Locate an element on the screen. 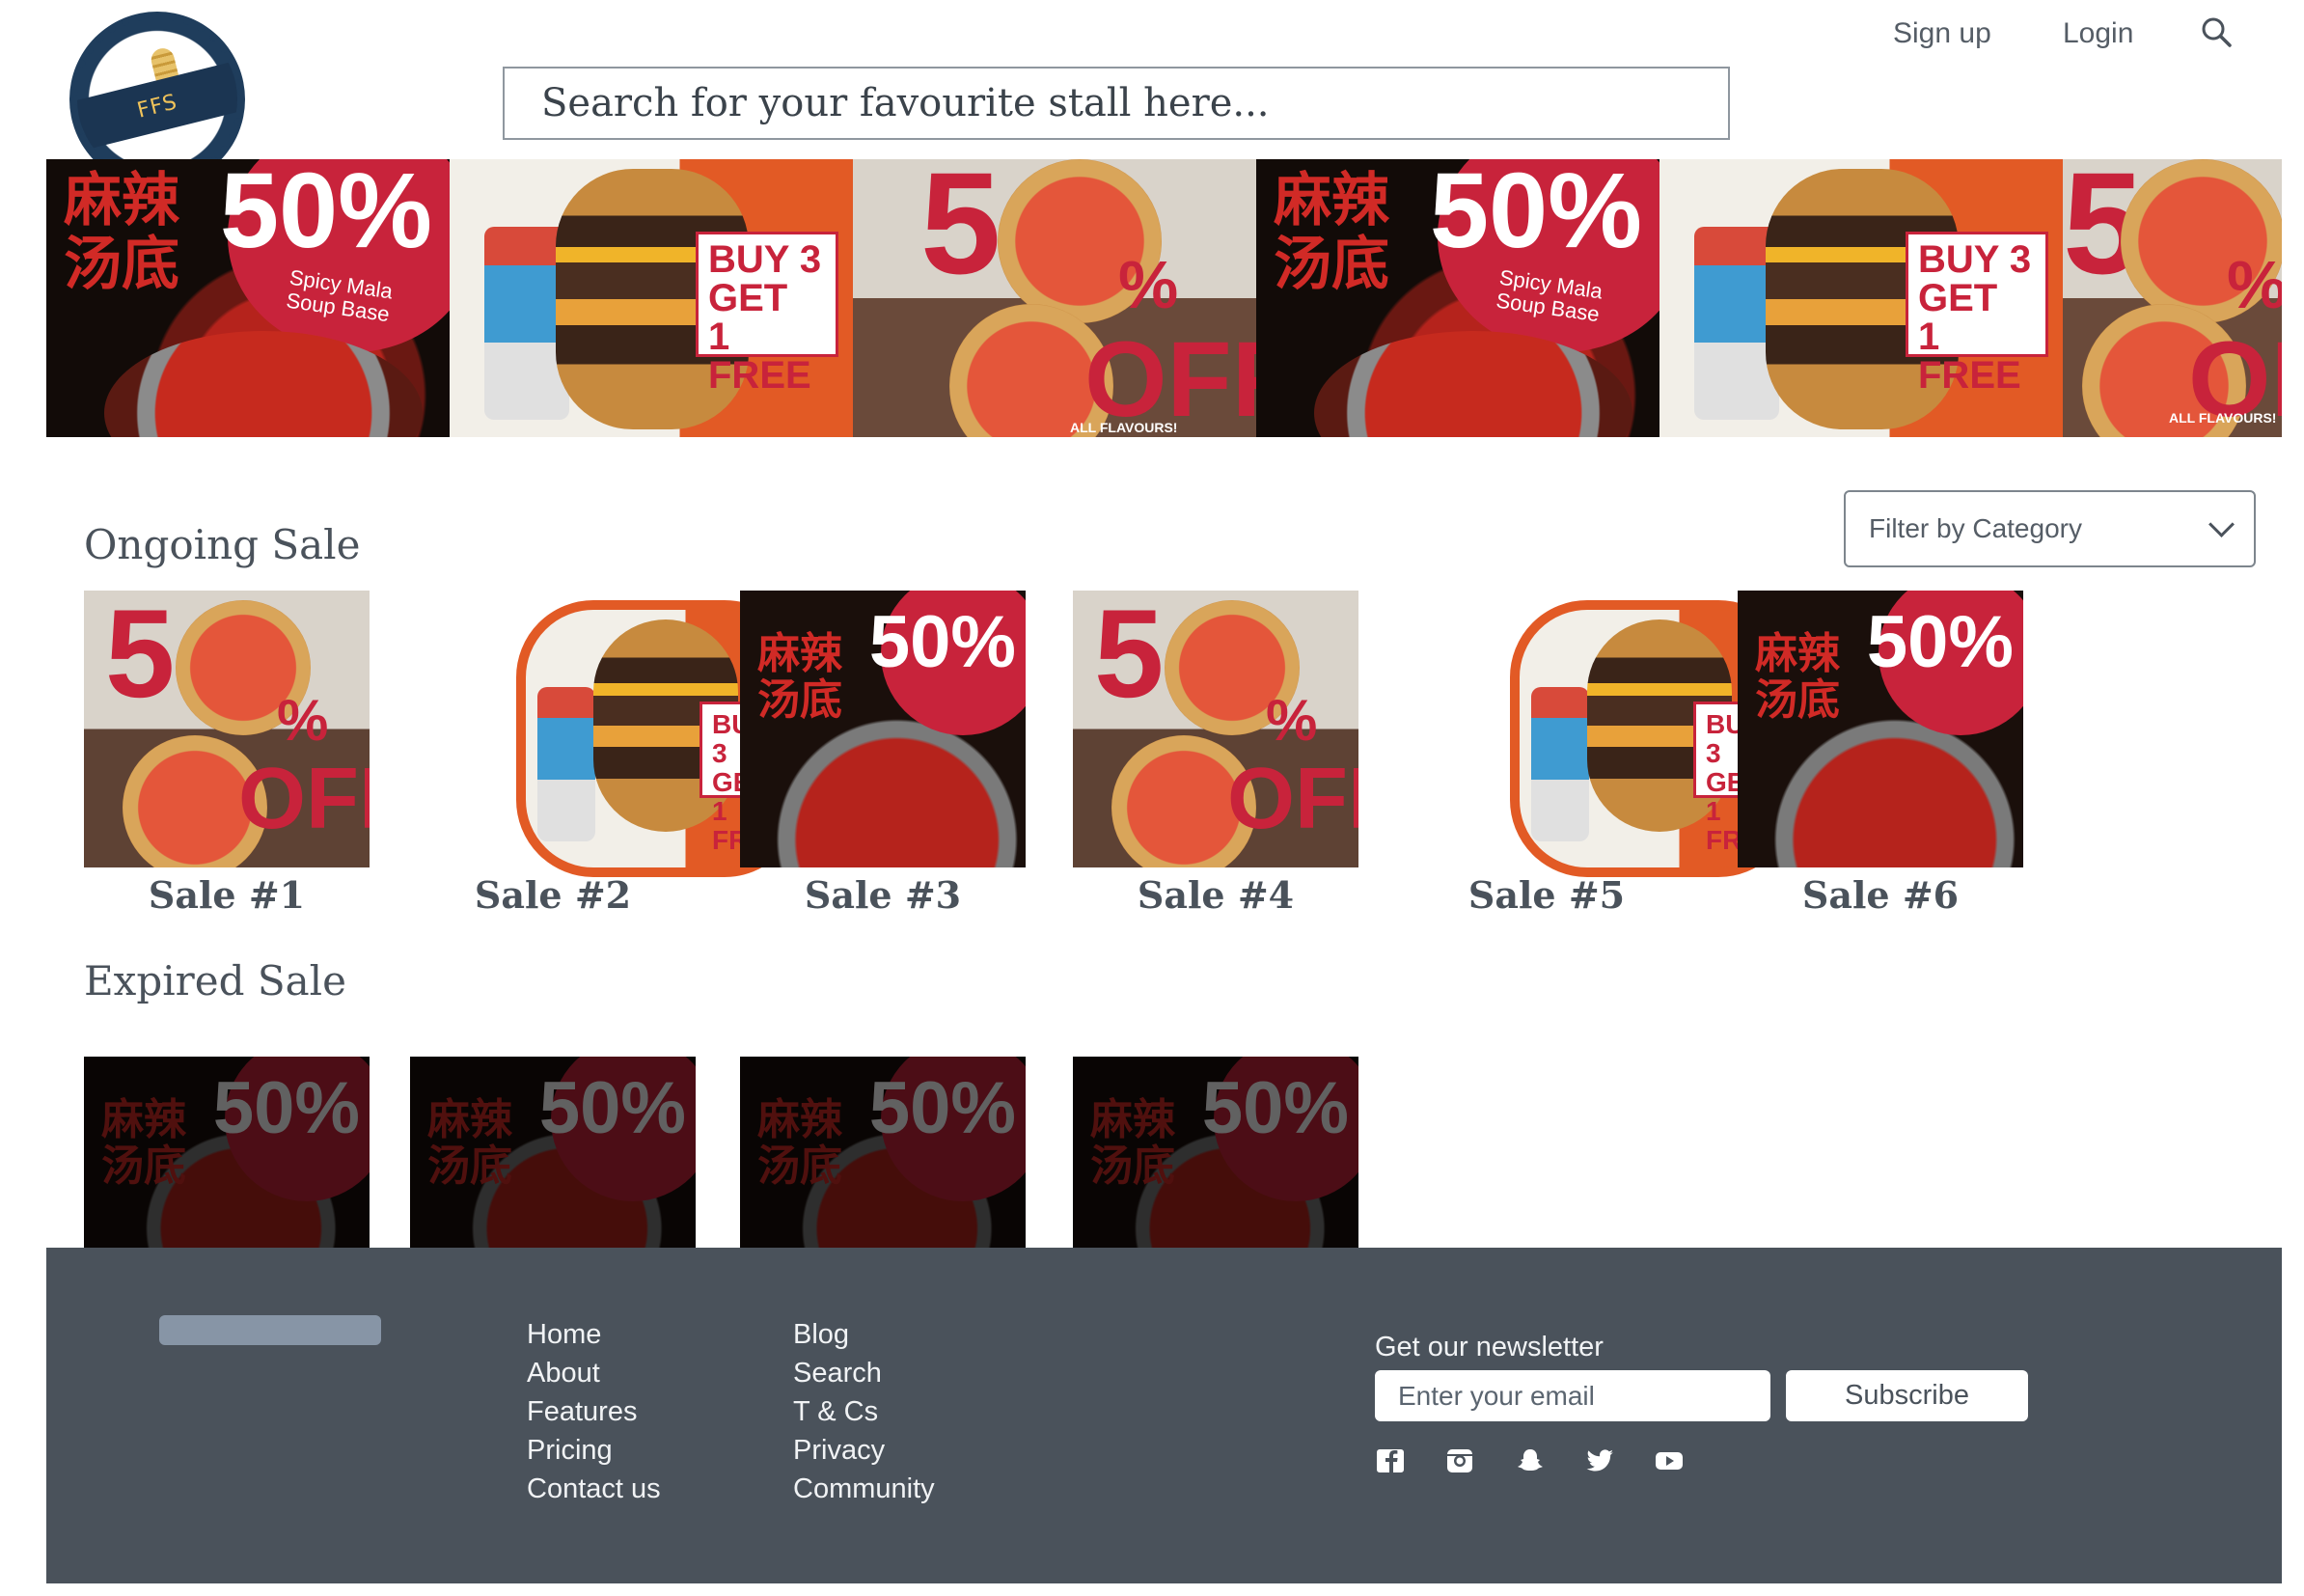 The width and height of the screenshot is (2304, 1596). sale-card: 麻辣 汤底 50% Sale #6 is located at coordinates (1880, 754).